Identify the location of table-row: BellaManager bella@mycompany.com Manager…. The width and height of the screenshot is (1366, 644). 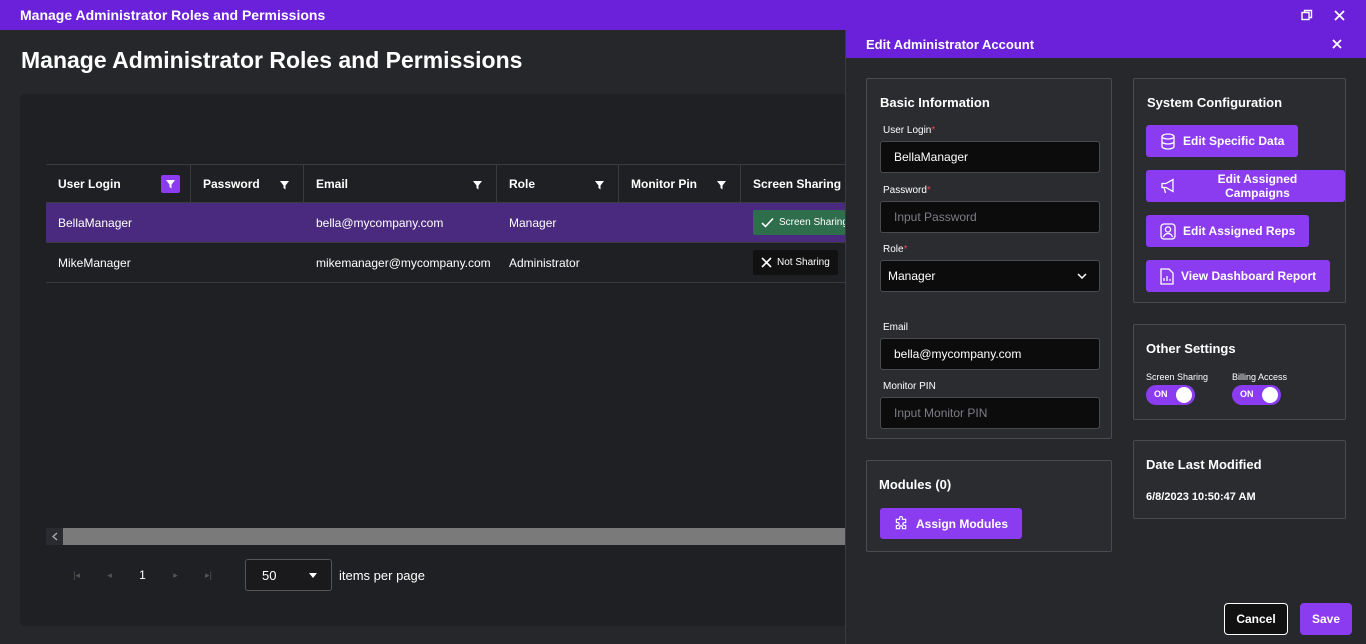
(448, 223).